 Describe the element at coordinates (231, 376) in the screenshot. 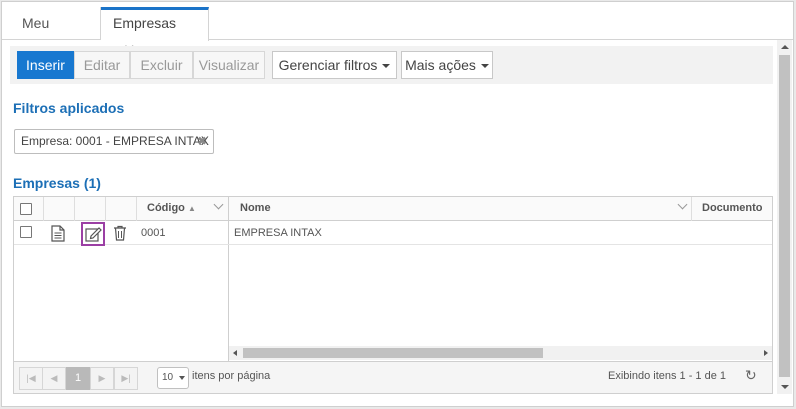

I see `per-page-label: itens por página` at that location.